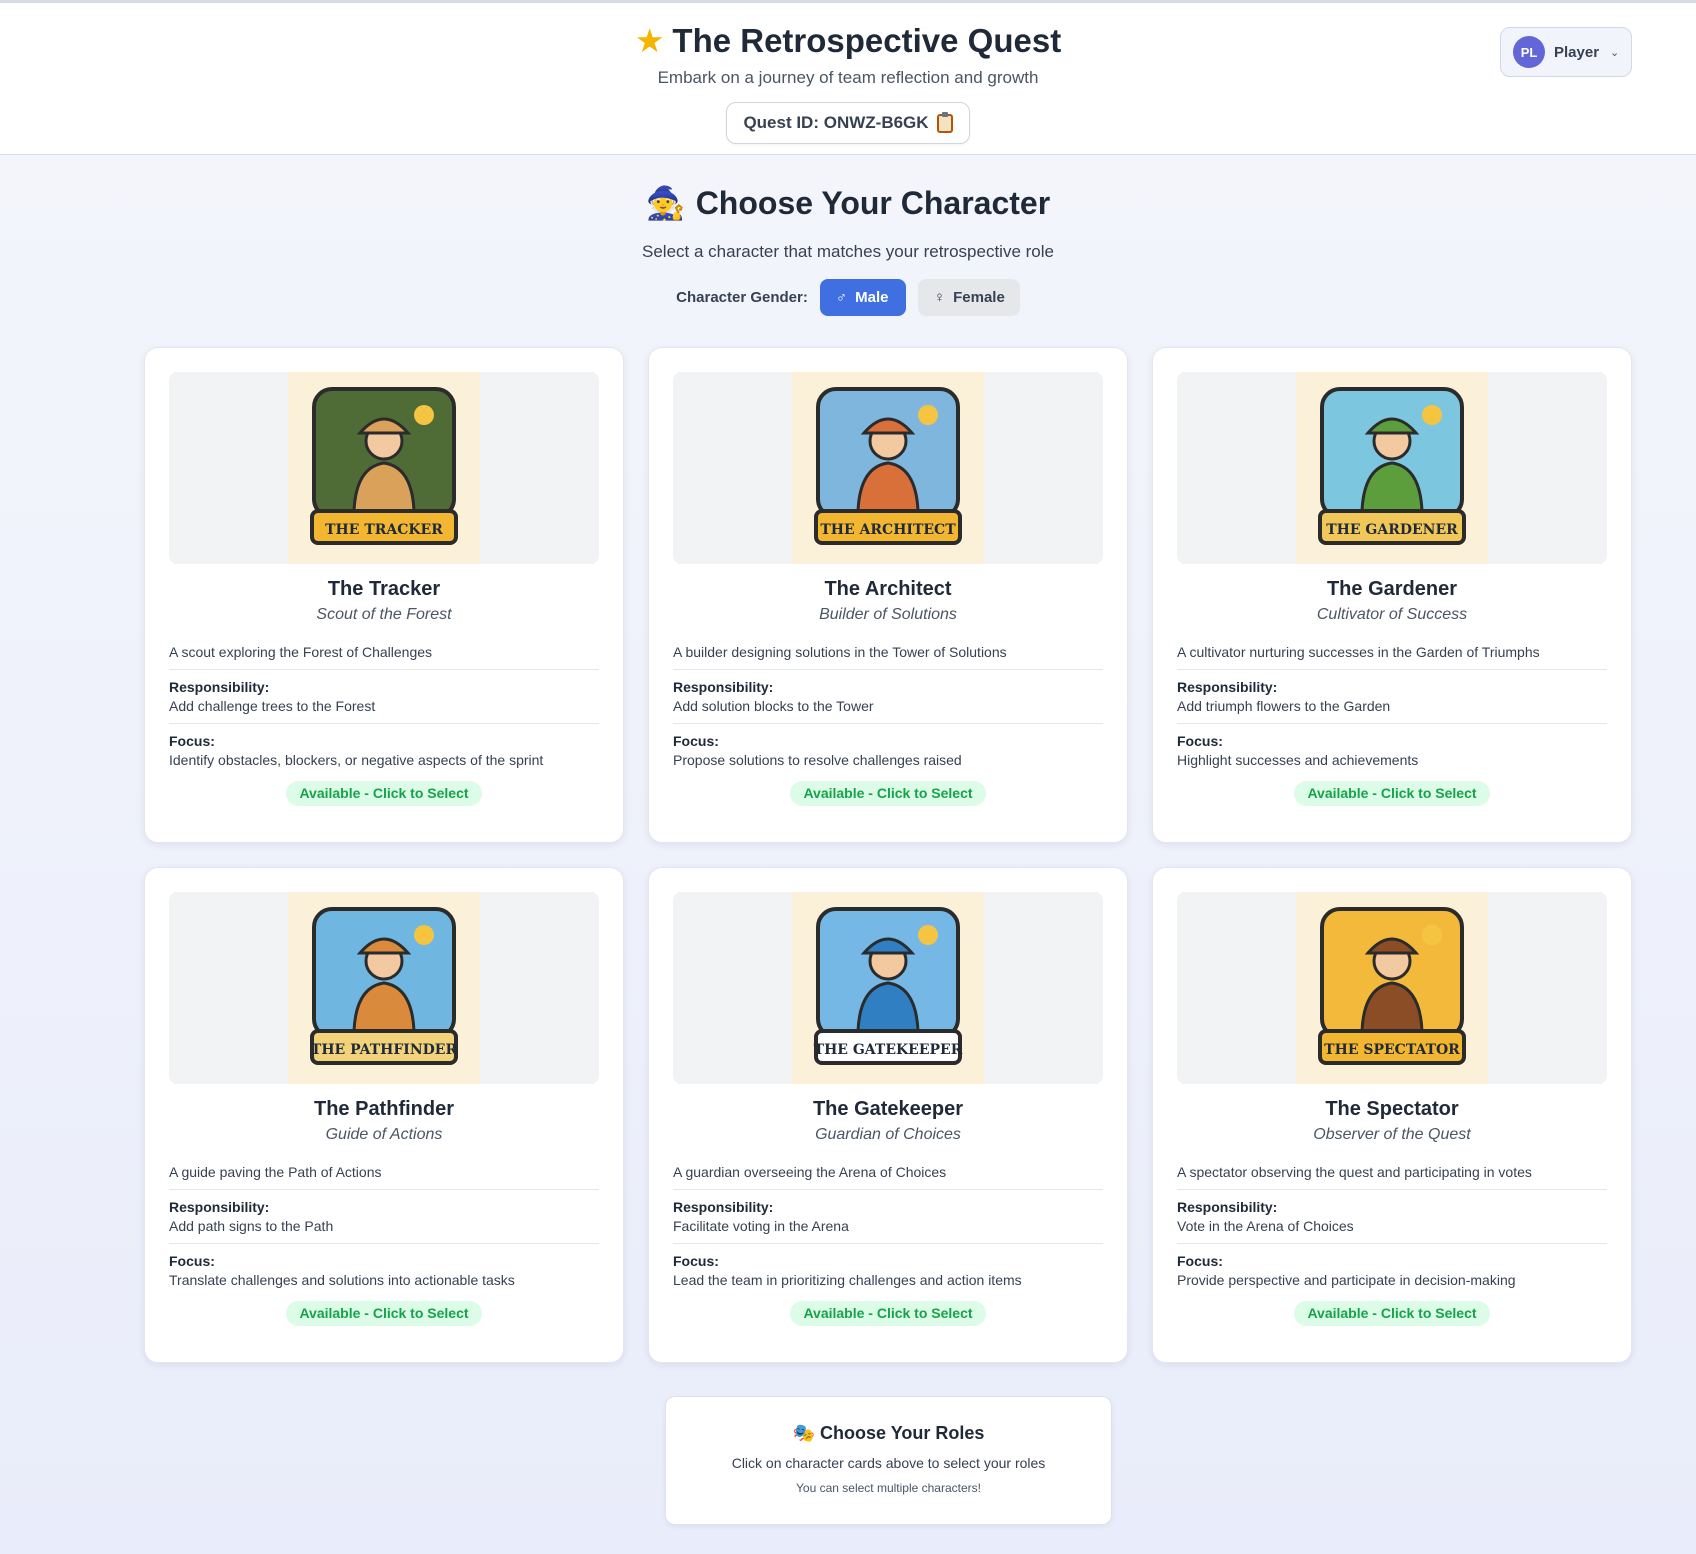 This screenshot has width=1696, height=1554. I want to click on character-role: Cultivator of Success, so click(1392, 614).